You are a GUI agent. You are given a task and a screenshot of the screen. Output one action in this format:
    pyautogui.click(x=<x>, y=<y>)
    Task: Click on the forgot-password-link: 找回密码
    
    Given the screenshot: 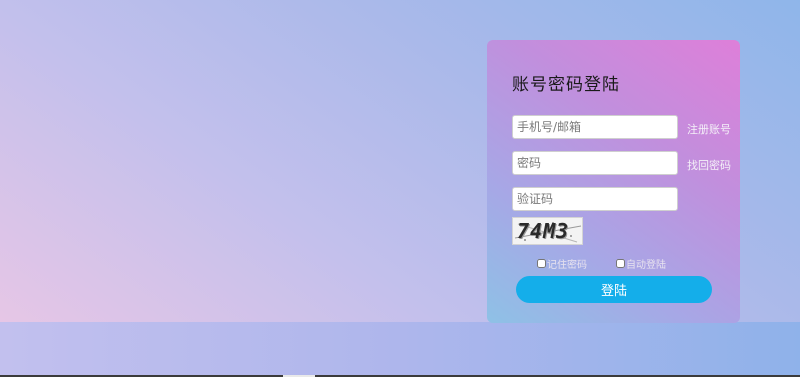 What is the action you would take?
    pyautogui.click(x=709, y=165)
    